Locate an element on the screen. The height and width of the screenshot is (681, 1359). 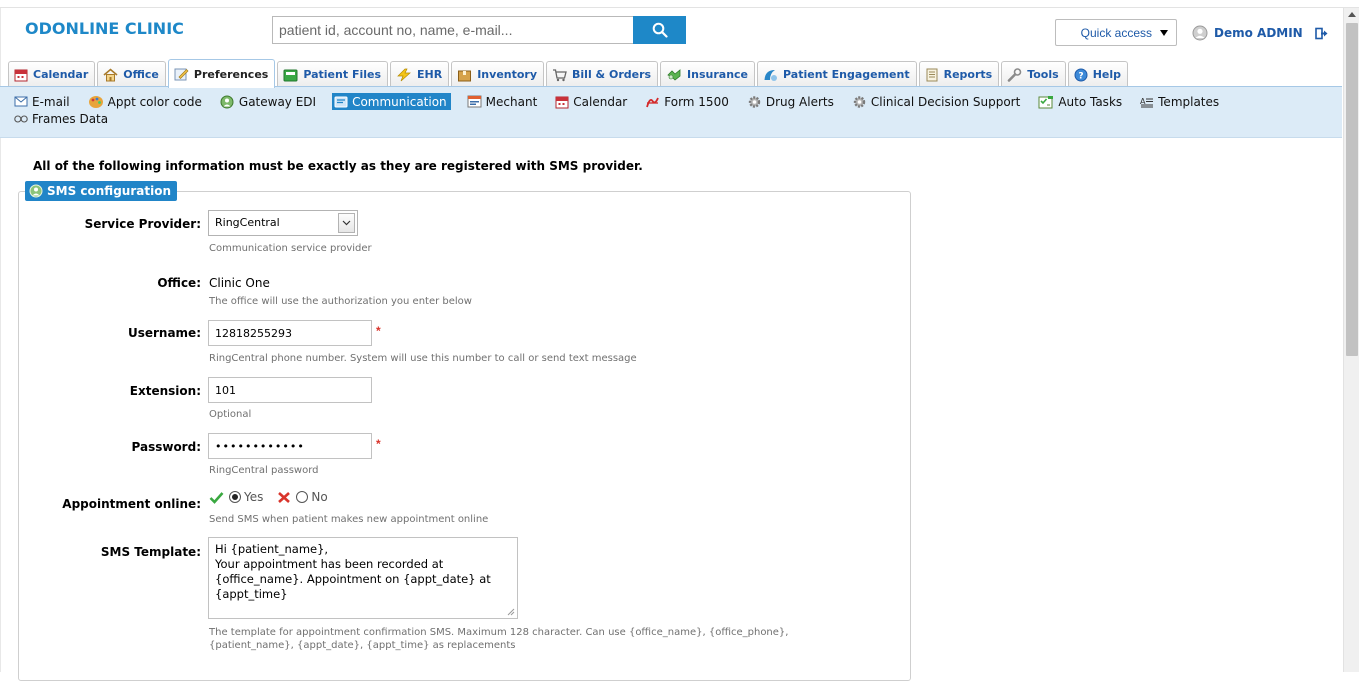
subnav-templates: A Templates is located at coordinates (1179, 101).